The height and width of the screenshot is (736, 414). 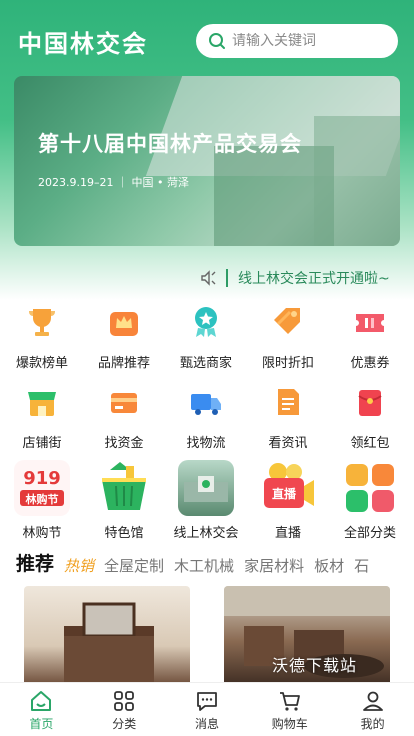 I want to click on grid-item-brand: 品牌推荐, so click(x=124, y=336).